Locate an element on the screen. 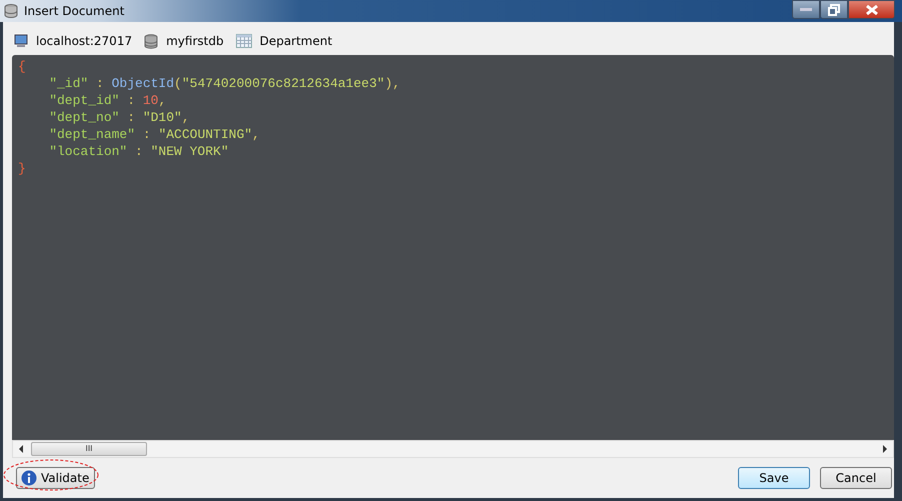 Image resolution: width=902 pixels, height=501 pixels. cancel-button: Cancel is located at coordinates (856, 478).